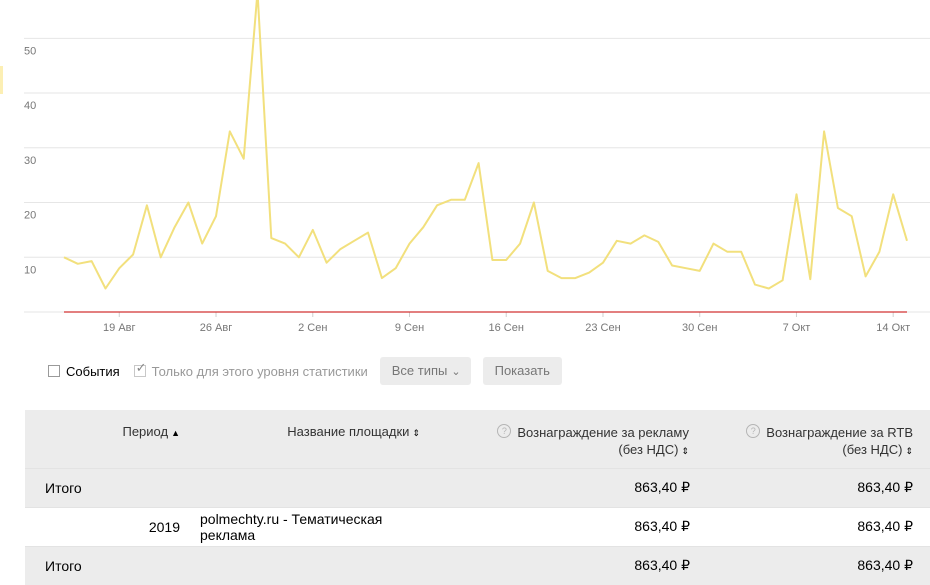 This screenshot has height=585, width=930. Describe the element at coordinates (839, 432) in the screenshot. I see `col-reward-rtb-label: Вознаграждение за RTB` at that location.